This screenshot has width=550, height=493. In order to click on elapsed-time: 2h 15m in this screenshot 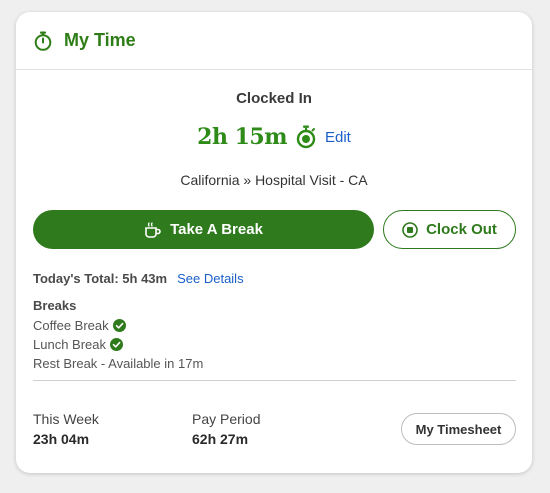, I will do `click(242, 137)`.